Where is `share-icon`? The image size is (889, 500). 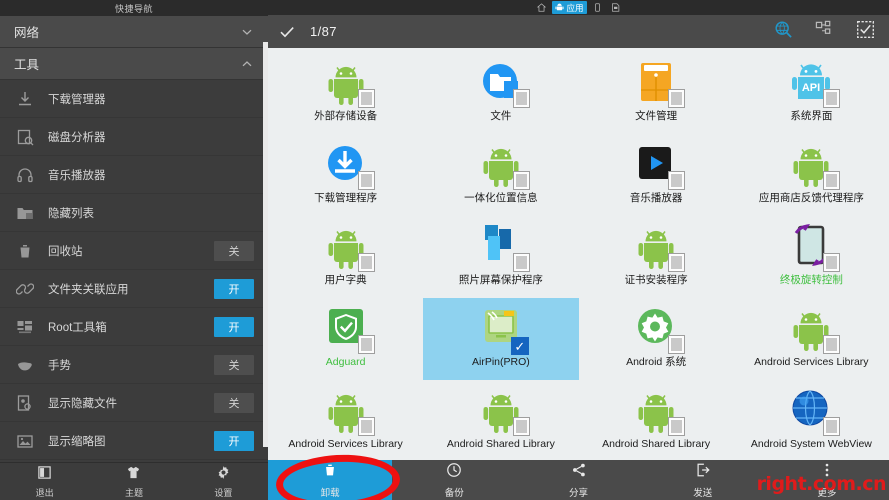
share-icon is located at coordinates (579, 472).